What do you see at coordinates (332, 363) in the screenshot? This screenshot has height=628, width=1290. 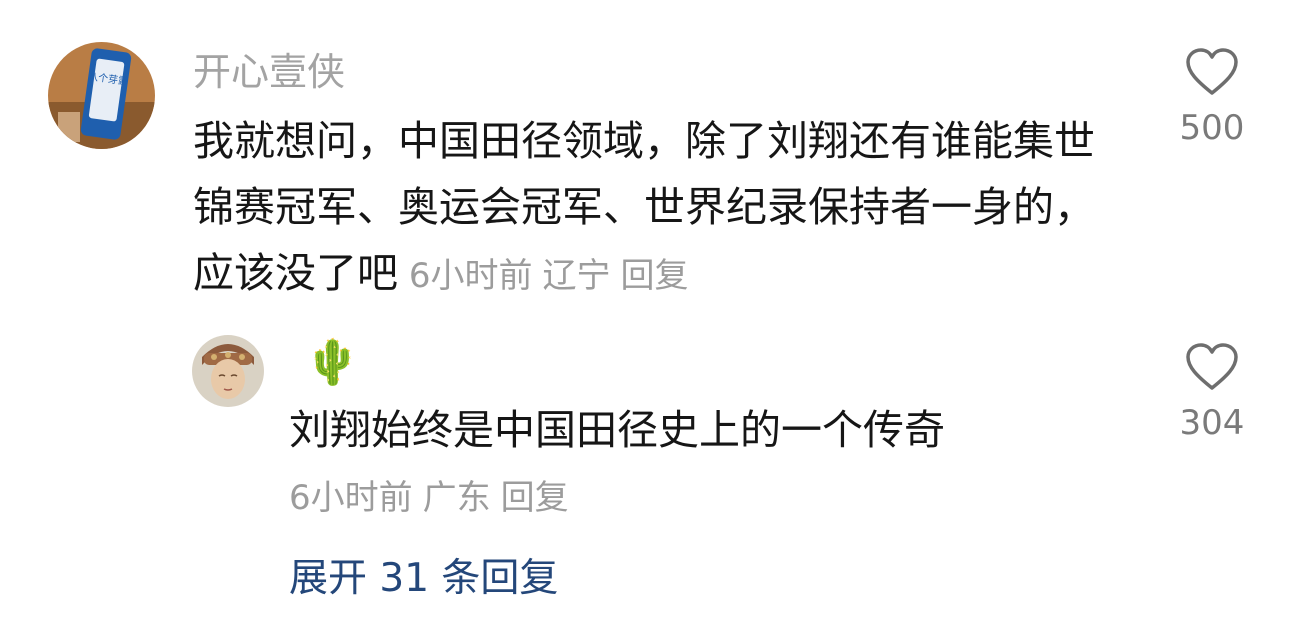 I see `reply-username: 🌵` at bounding box center [332, 363].